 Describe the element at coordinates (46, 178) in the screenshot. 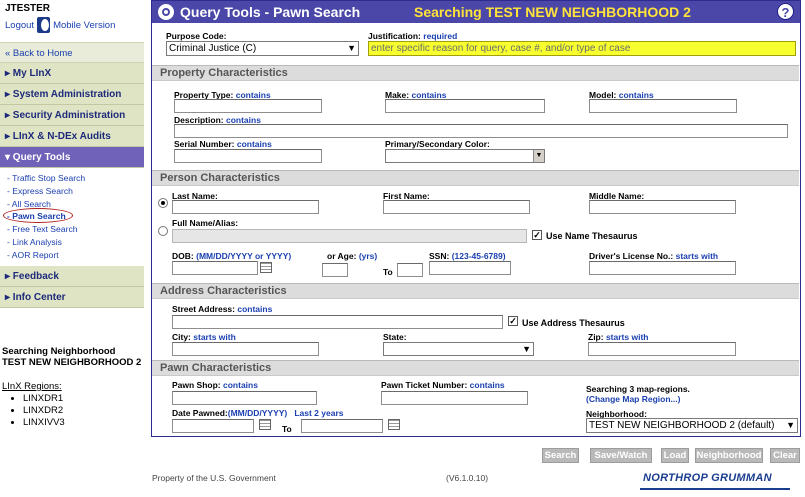

I see `nav-traffic-stop-search: - Traffic Stop Search` at that location.